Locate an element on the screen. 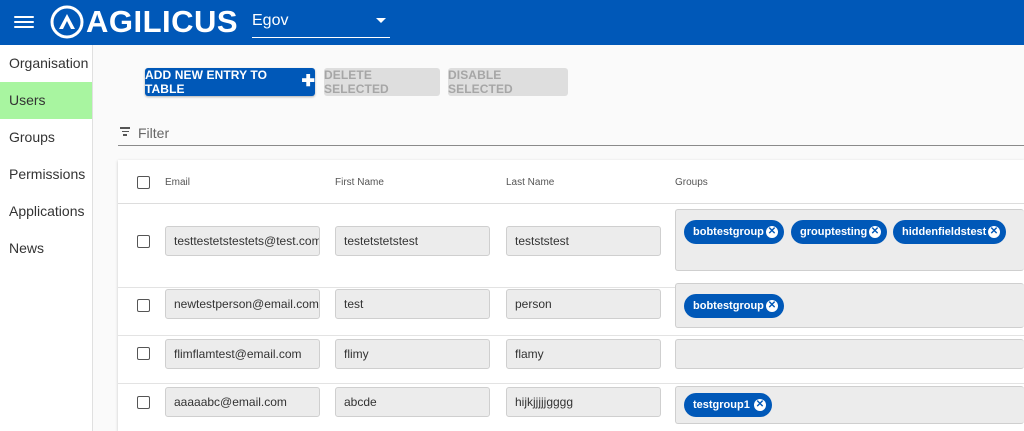 The image size is (1024, 431). group-chip-label: grouptesting is located at coordinates (834, 232).